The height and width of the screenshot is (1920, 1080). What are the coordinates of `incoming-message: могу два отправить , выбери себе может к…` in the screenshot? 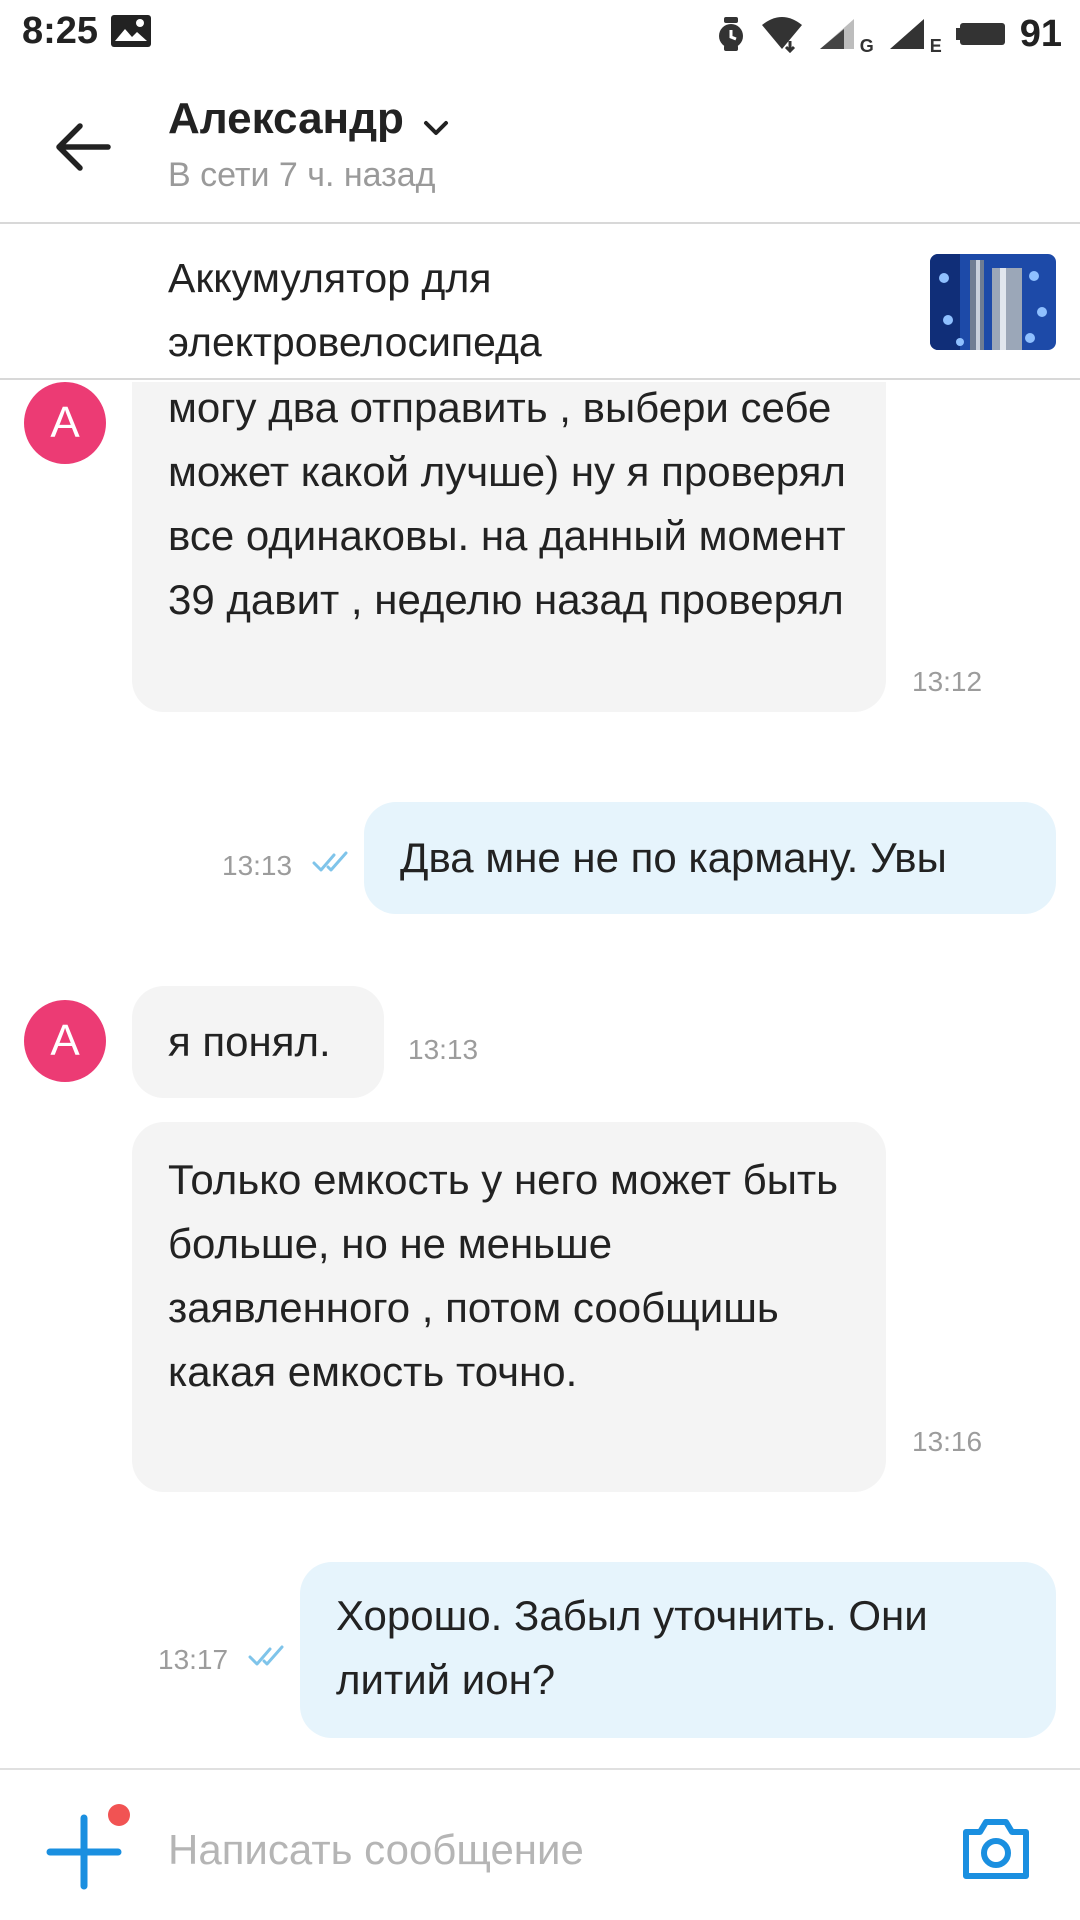 It's located at (509, 547).